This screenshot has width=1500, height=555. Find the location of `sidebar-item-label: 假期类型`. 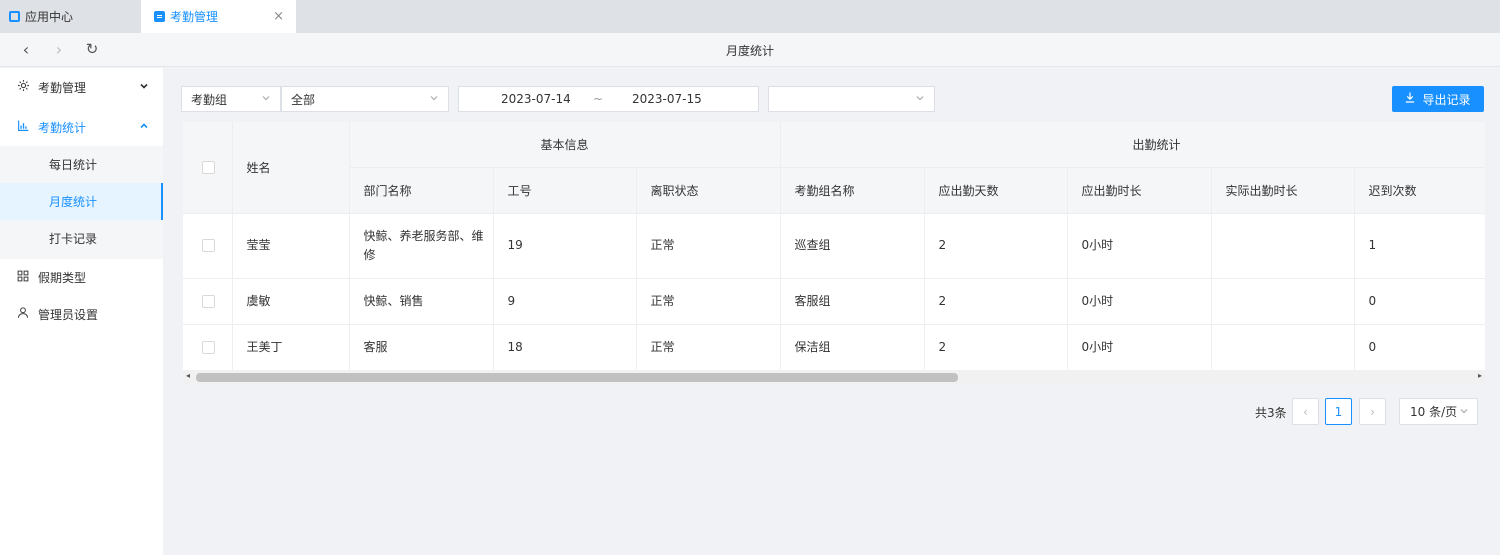

sidebar-item-label: 假期类型 is located at coordinates (62, 277).